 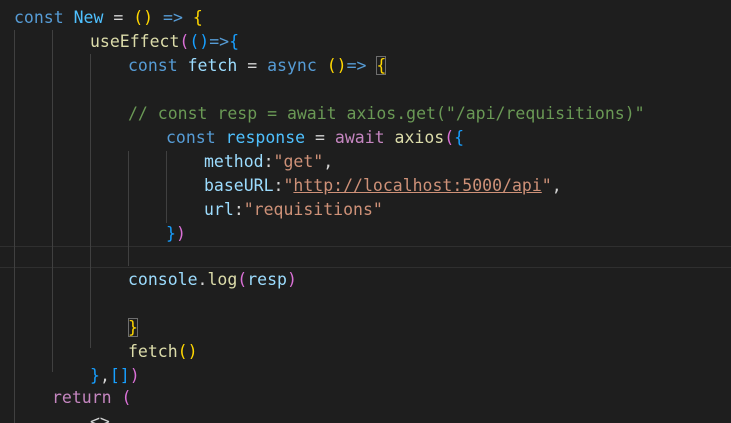 I want to click on code-line-7: method:"get",, so click(x=268, y=162).